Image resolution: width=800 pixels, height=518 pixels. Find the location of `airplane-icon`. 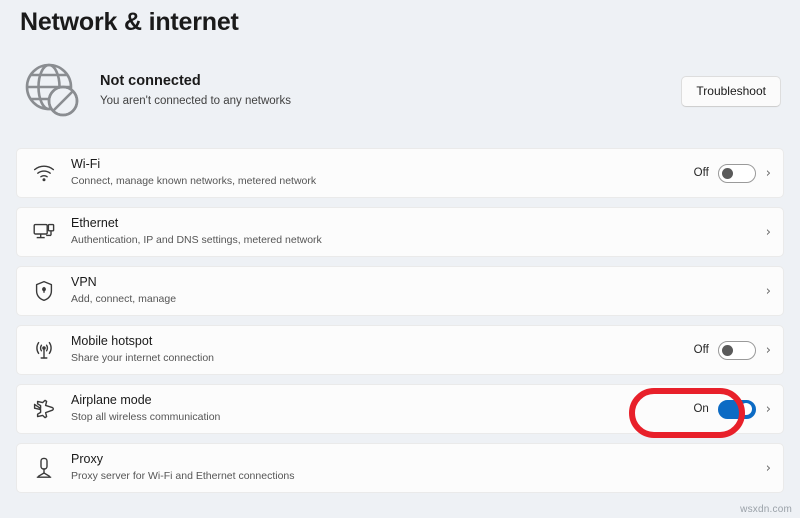

airplane-icon is located at coordinates (44, 409).